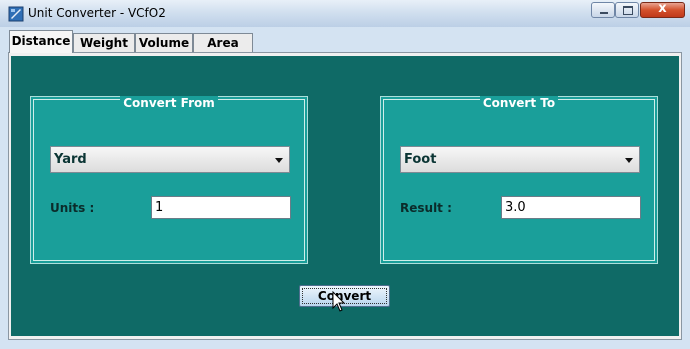 This screenshot has height=349, width=690. What do you see at coordinates (41, 41) in the screenshot?
I see `tab-distance: Distance` at bounding box center [41, 41].